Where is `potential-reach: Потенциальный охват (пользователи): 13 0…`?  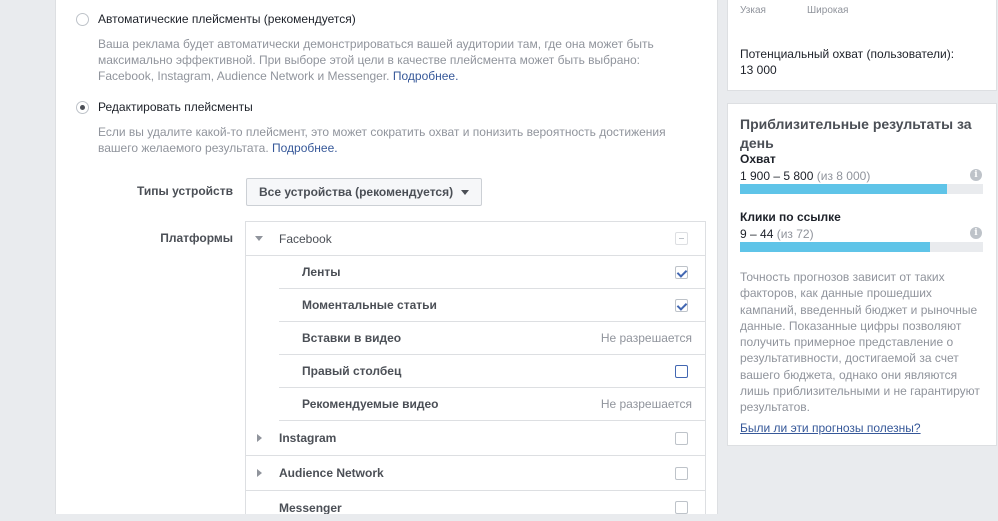
potential-reach: Потенциальный охват (пользователи): 13 0… is located at coordinates (860, 62).